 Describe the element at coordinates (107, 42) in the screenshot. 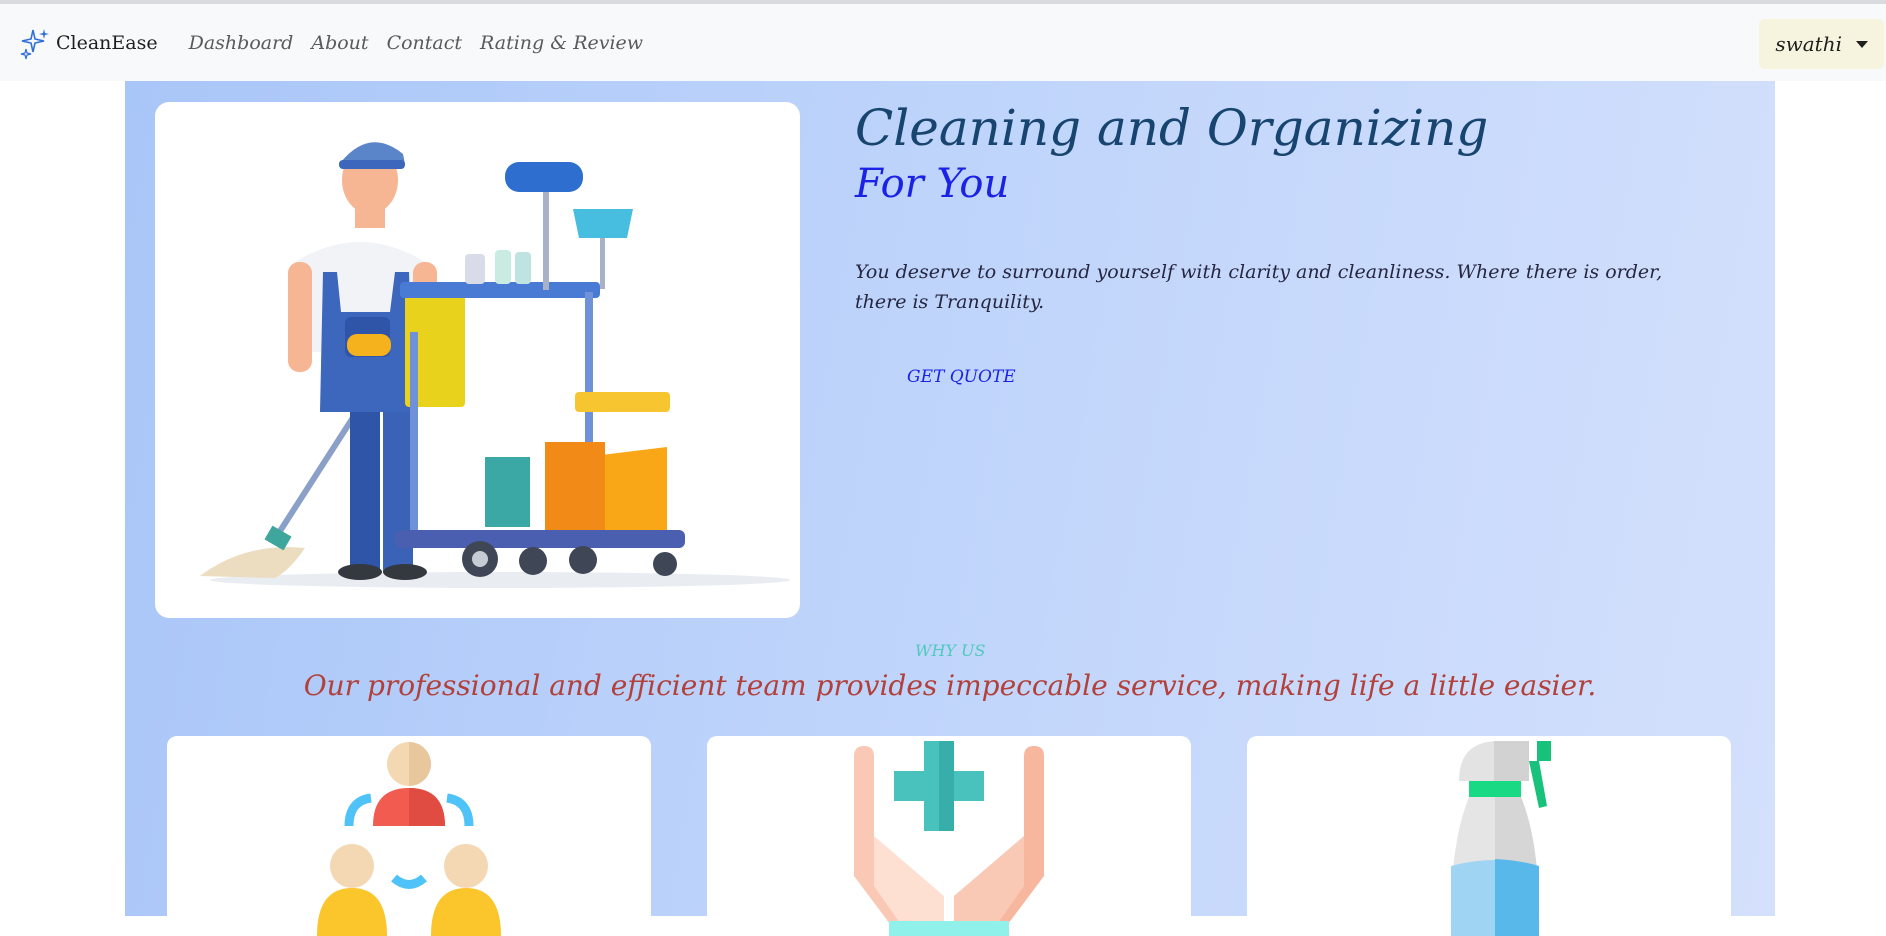

I see `brand-name: CleanEase` at that location.